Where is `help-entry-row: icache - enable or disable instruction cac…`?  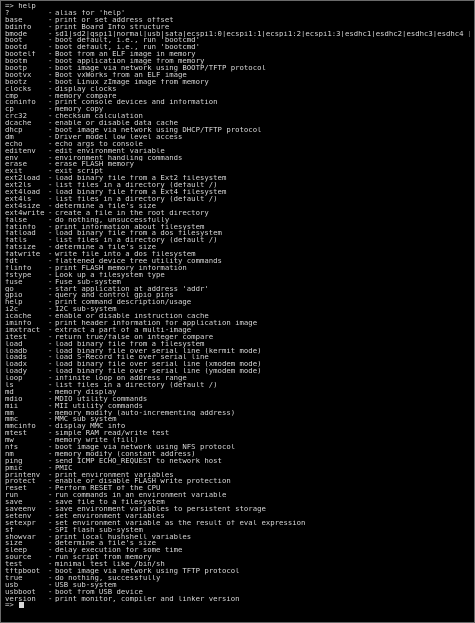
help-entry-row: icache - enable or disable instruction cac… is located at coordinates (237, 316).